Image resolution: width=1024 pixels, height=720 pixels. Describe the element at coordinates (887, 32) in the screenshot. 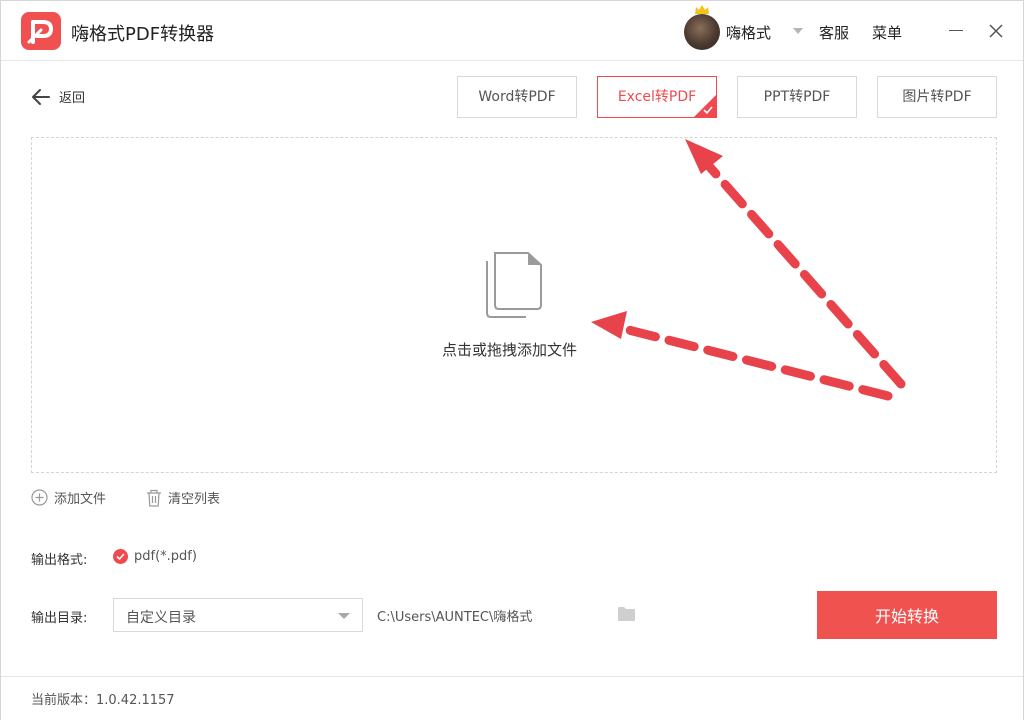

I see `menu-button: 菜单` at that location.